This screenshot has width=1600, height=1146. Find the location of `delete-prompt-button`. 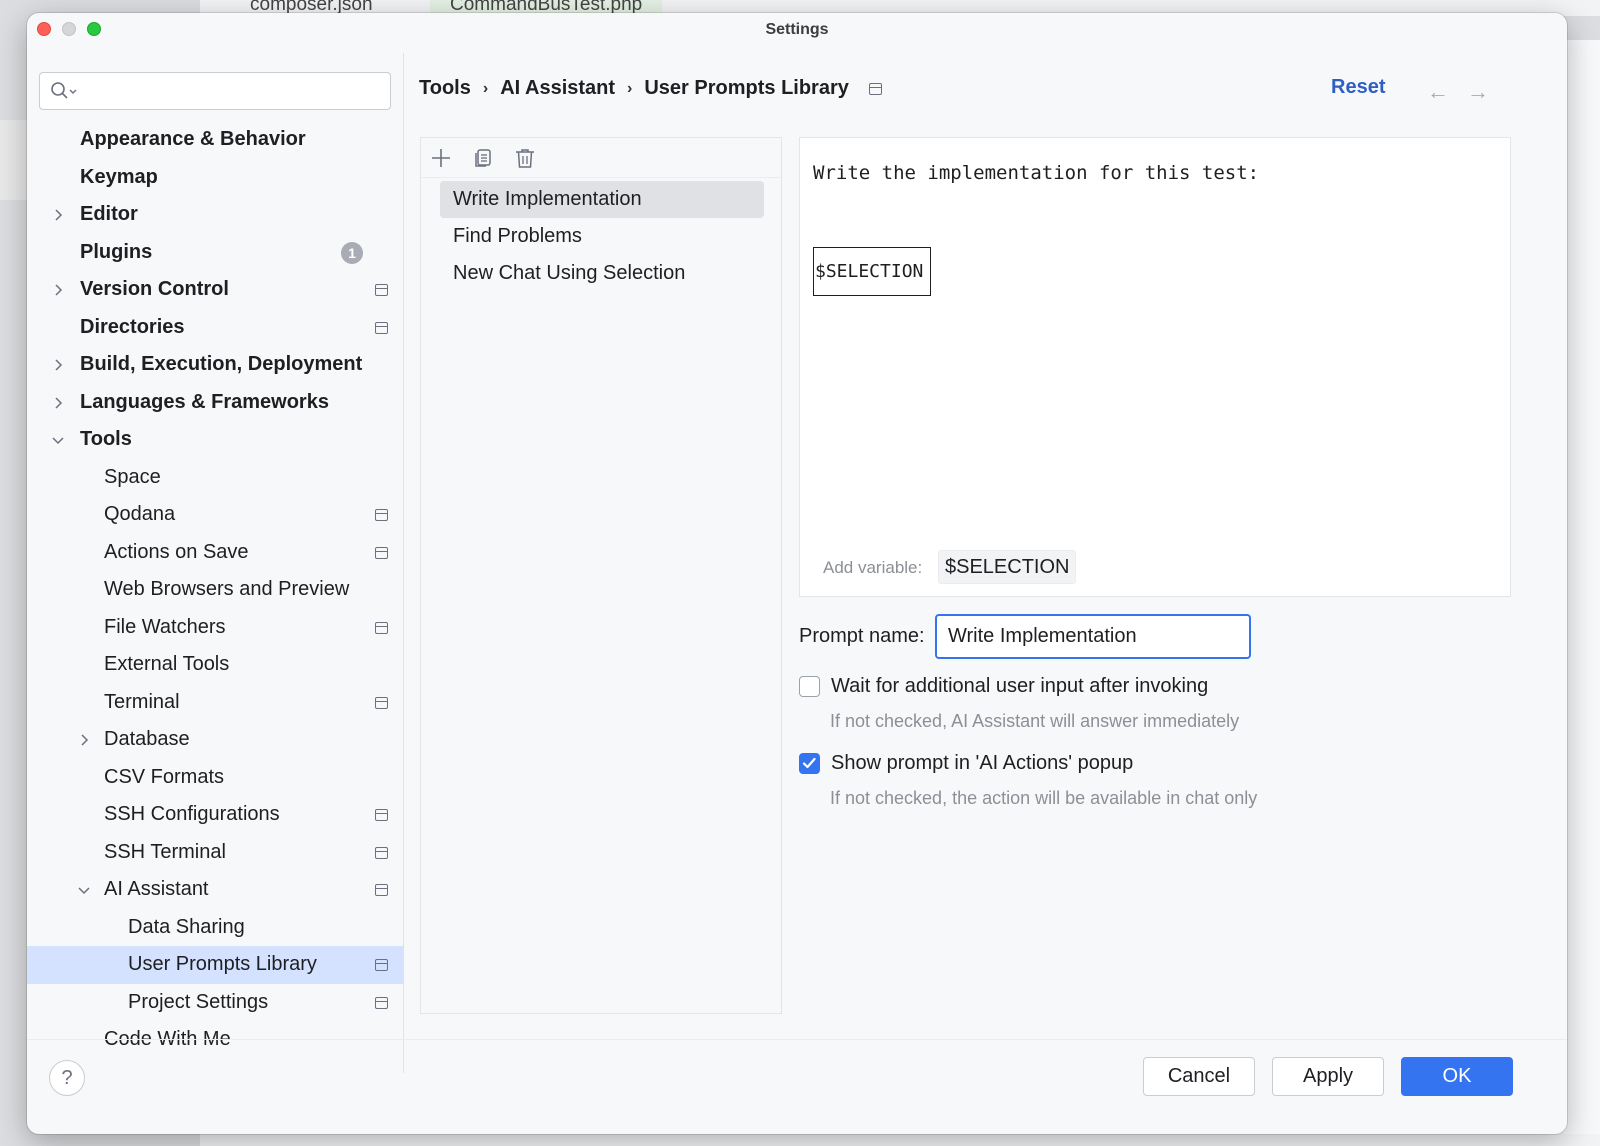

delete-prompt-button is located at coordinates (525, 158).